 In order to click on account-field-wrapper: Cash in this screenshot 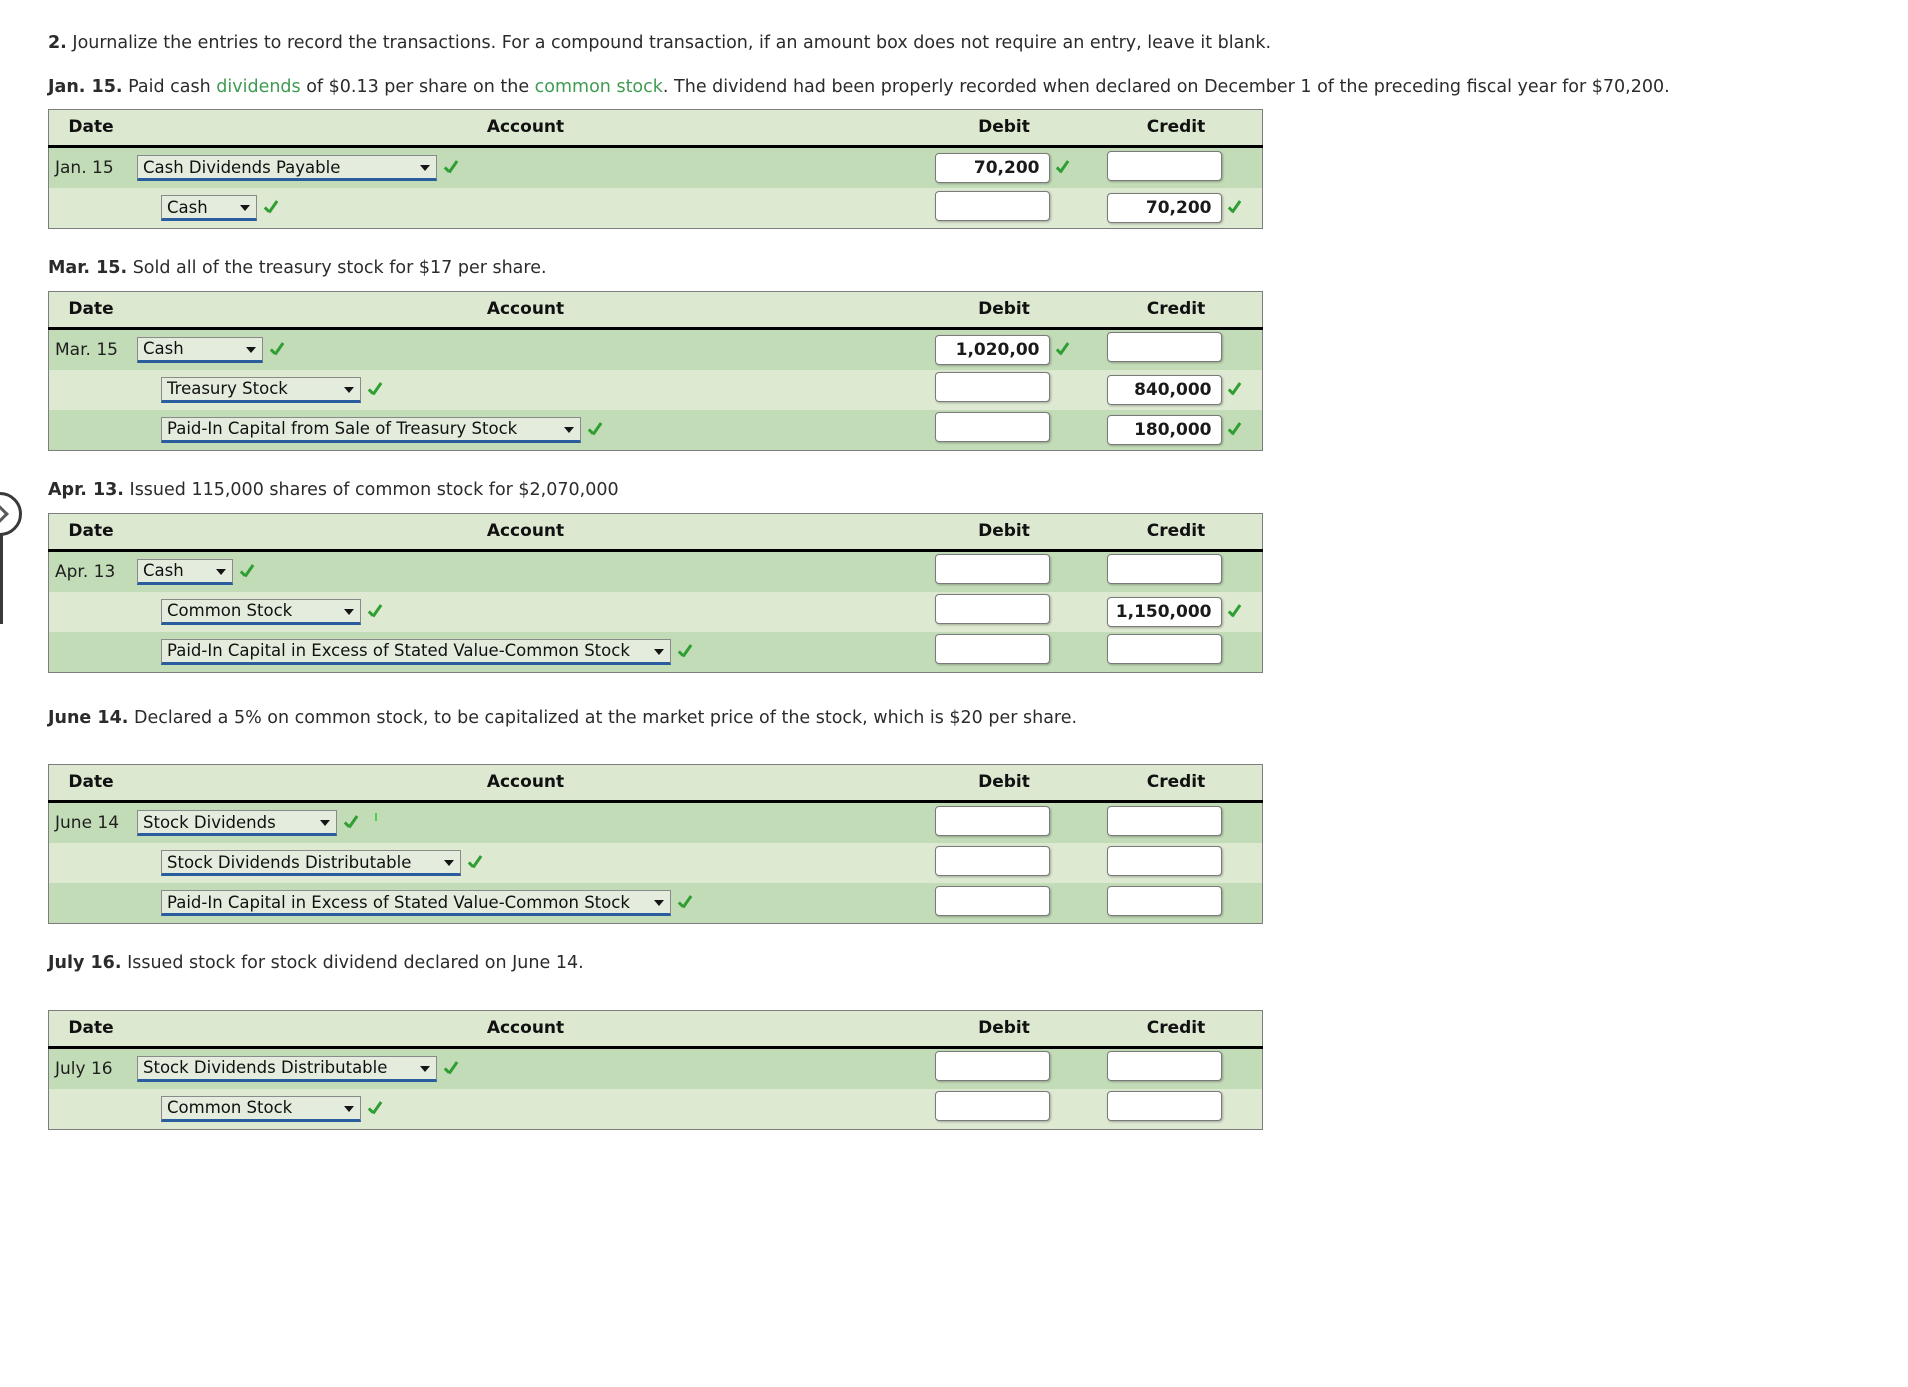, I will do `click(525, 571)`.